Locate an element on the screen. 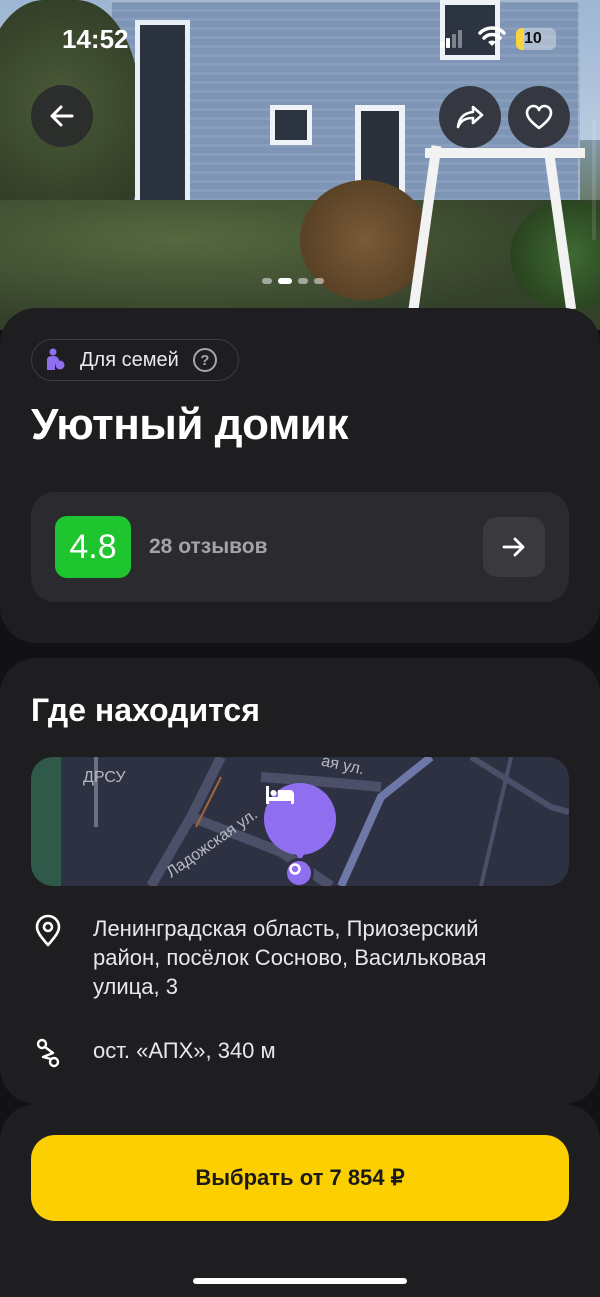 The image size is (600, 1297). bottom-bar: Выбрать от 7 854 ₽ is located at coordinates (300, 1200).